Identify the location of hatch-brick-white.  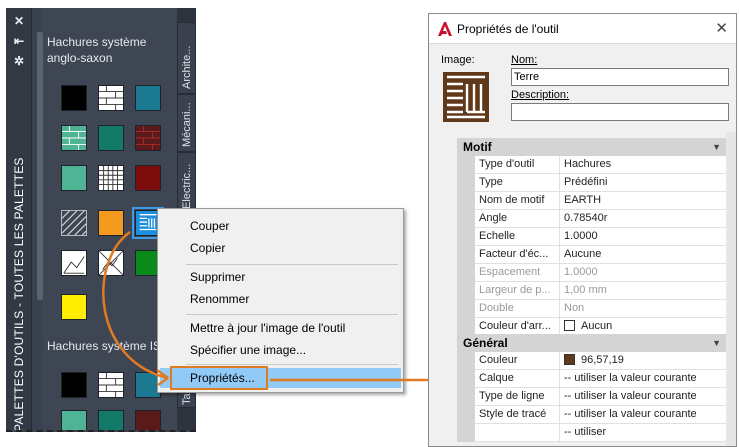
(111, 98).